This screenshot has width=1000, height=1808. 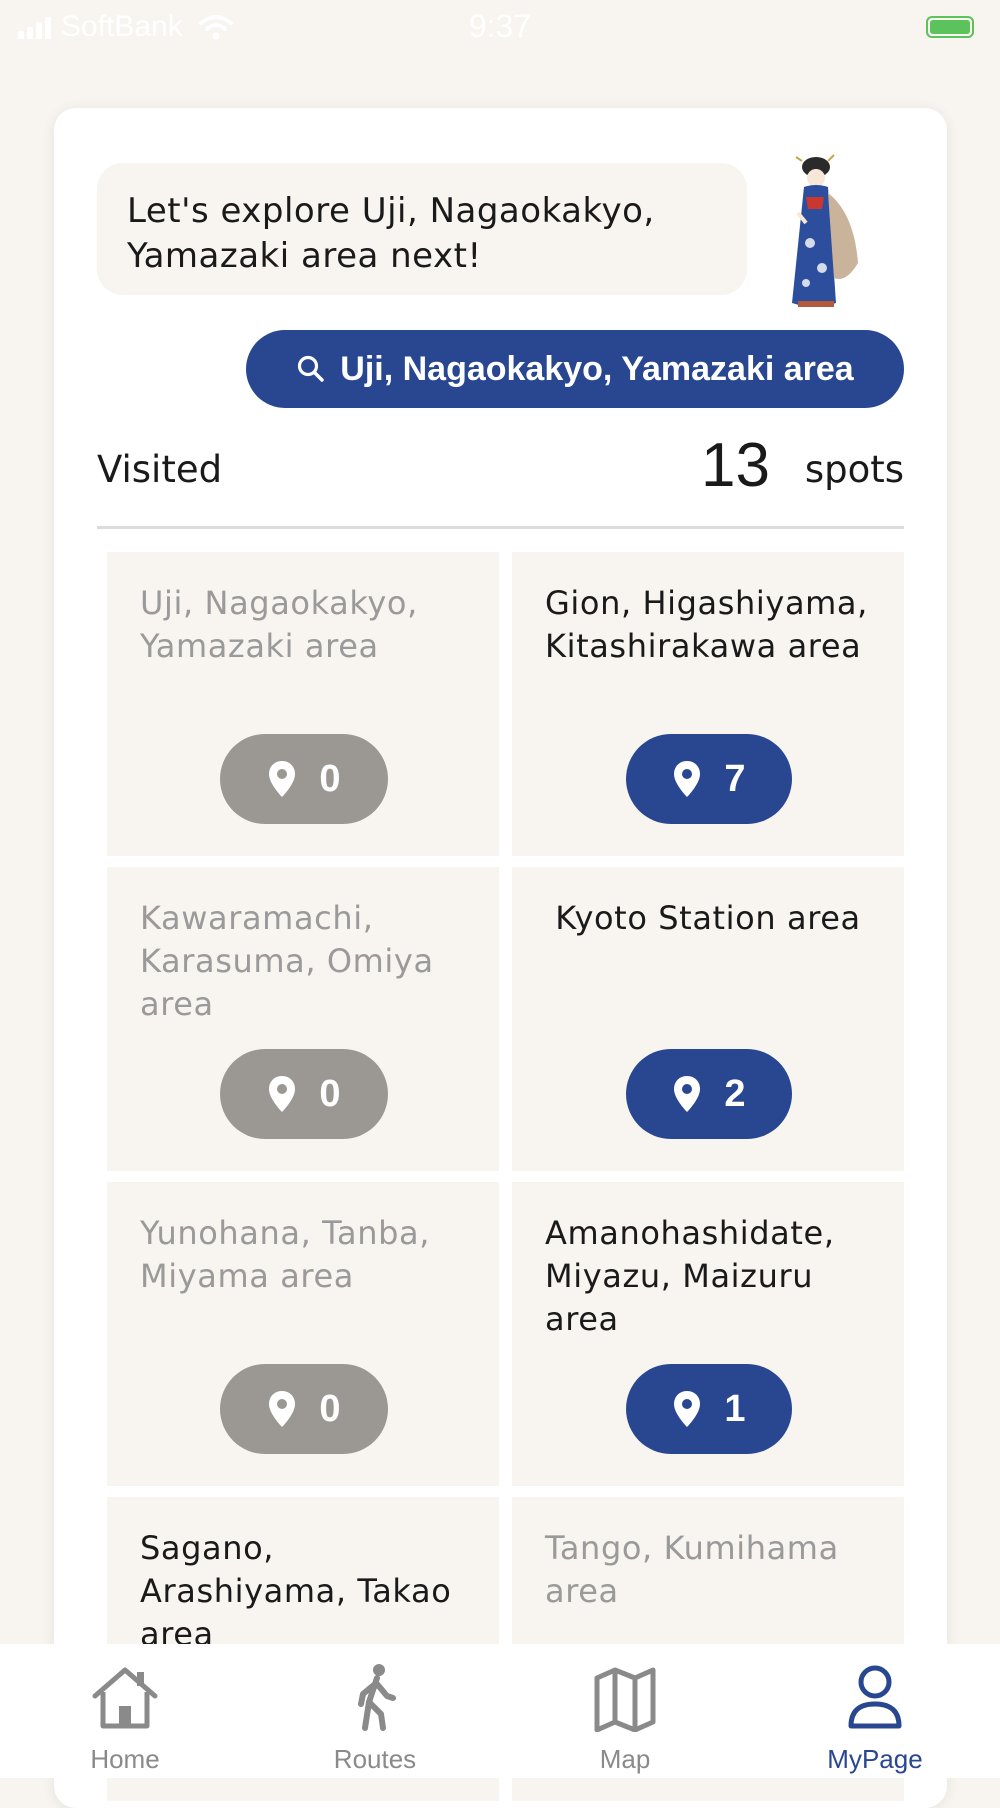 I want to click on area-tile: Gion, Higashiyama, Kitashirakawa area 7, so click(x=708, y=704).